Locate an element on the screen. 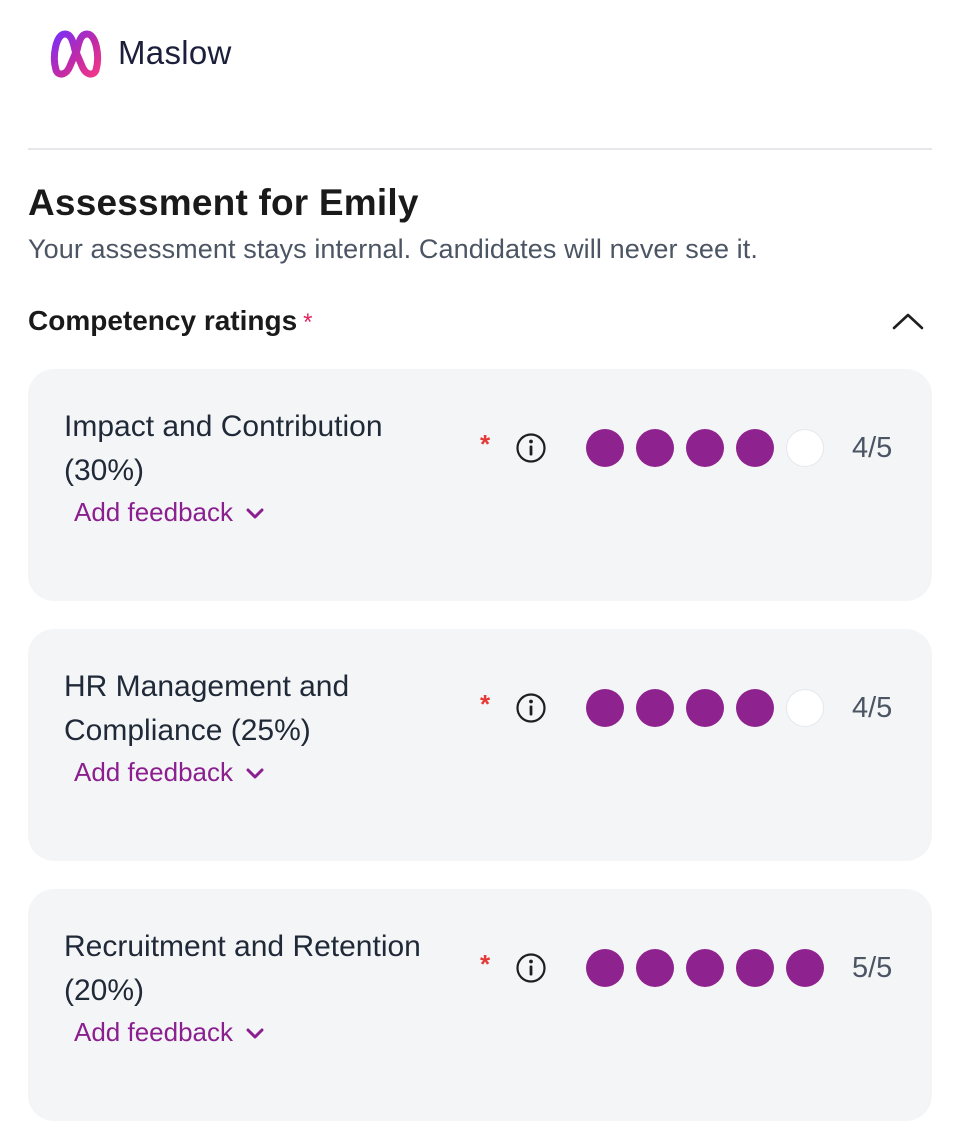 This screenshot has width=958, height=1142. header: Maslow is located at coordinates (480, 75).